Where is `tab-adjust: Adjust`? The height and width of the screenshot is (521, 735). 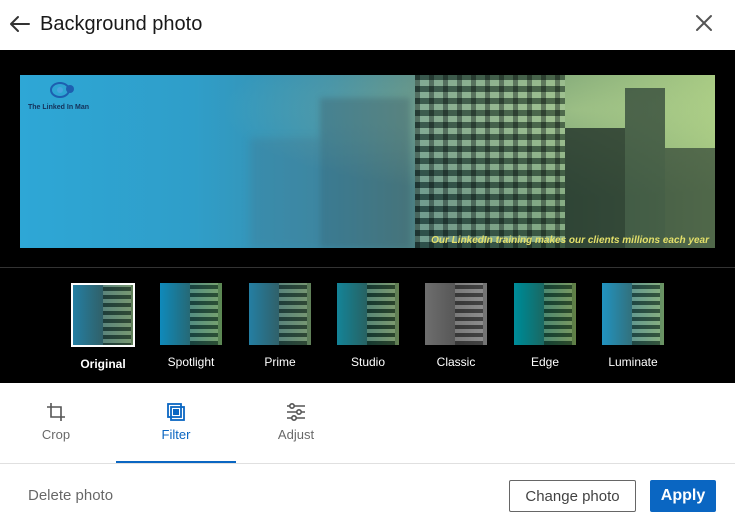 tab-adjust: Adjust is located at coordinates (296, 432).